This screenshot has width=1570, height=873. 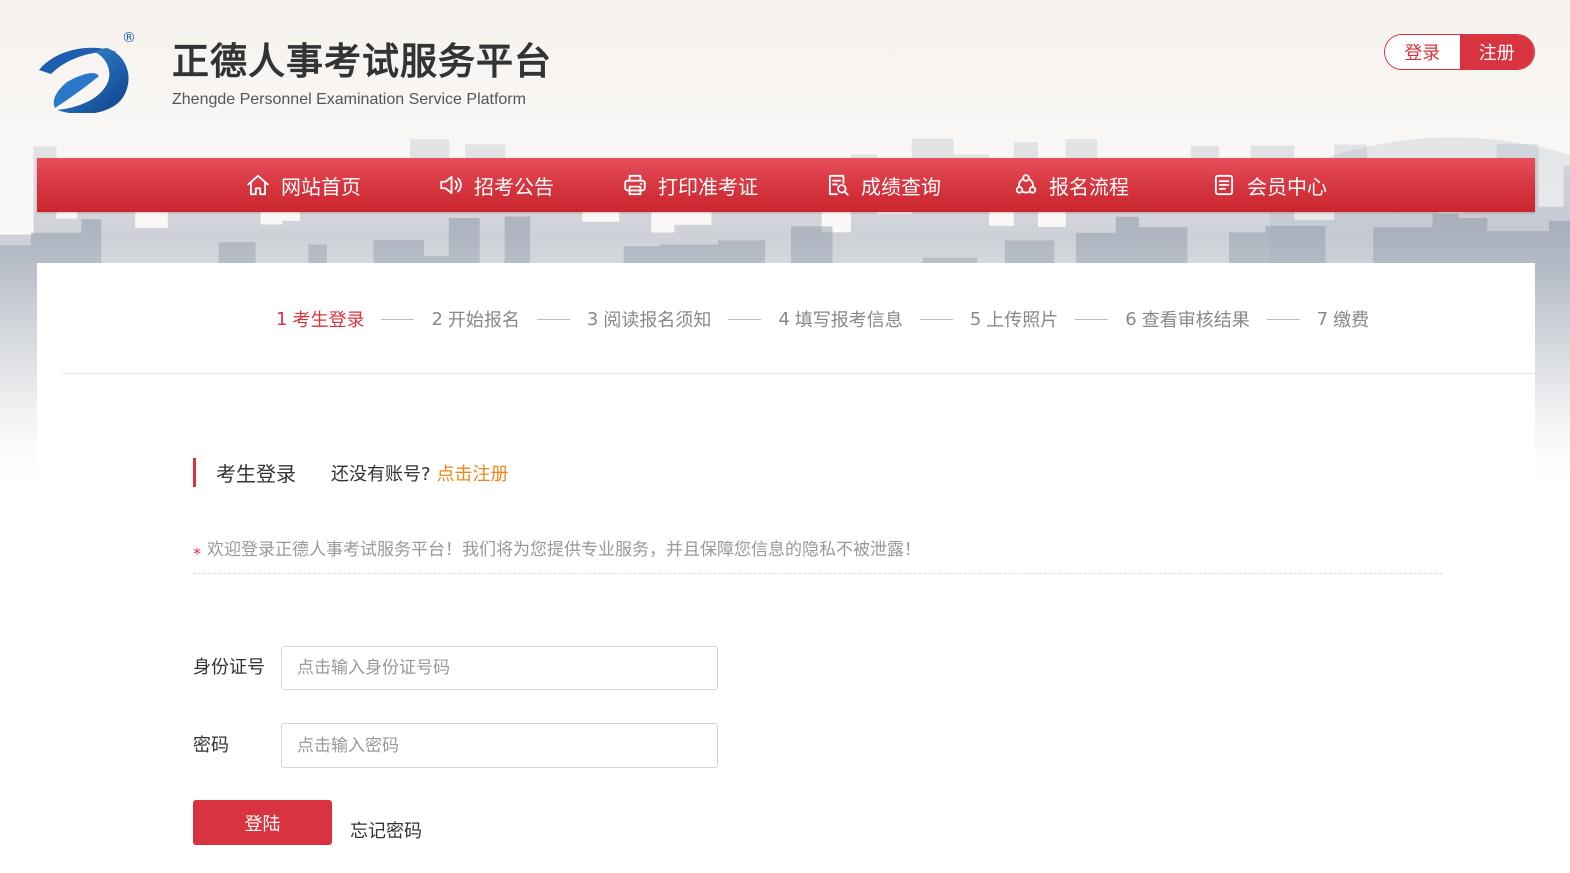 What do you see at coordinates (901, 186) in the screenshot?
I see `nav-item-label: 成绩查询` at bounding box center [901, 186].